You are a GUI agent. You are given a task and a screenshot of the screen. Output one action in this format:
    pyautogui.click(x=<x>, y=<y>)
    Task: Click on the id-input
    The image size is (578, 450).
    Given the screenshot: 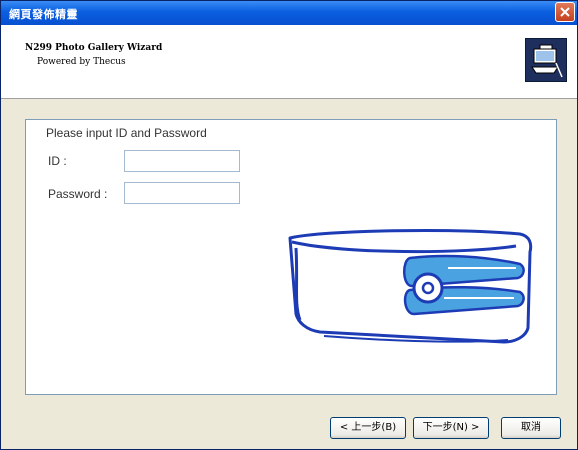 What is the action you would take?
    pyautogui.click(x=182, y=161)
    